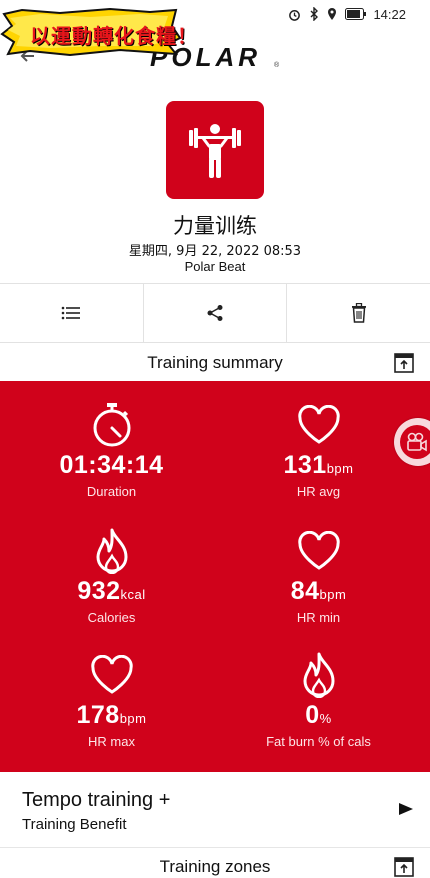 This screenshot has height=878, width=430. I want to click on weightlifting-icon, so click(215, 151).